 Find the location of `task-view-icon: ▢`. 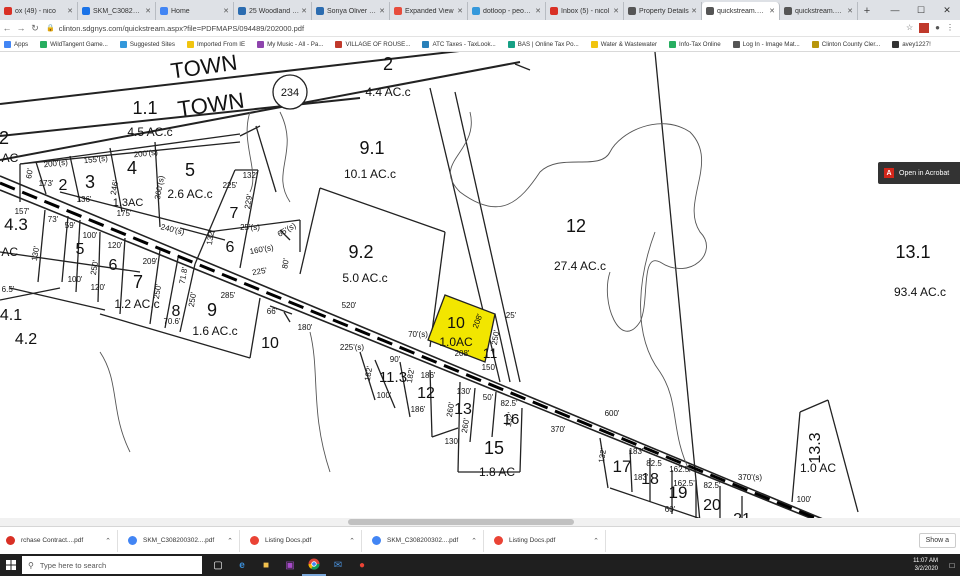

task-view-icon: ▢ is located at coordinates (218, 565).